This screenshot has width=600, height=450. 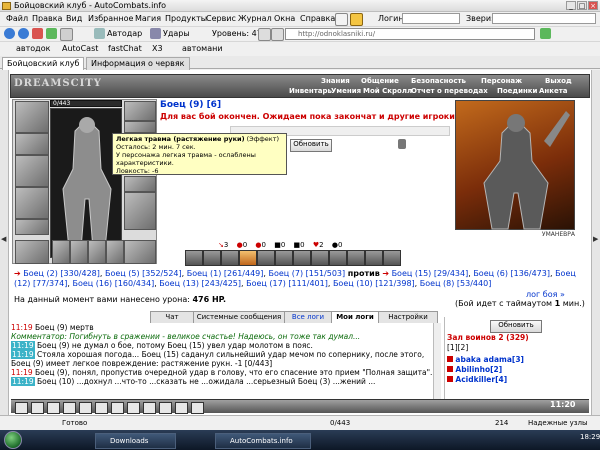 I want to click on belt-slot, so click(x=32, y=227).